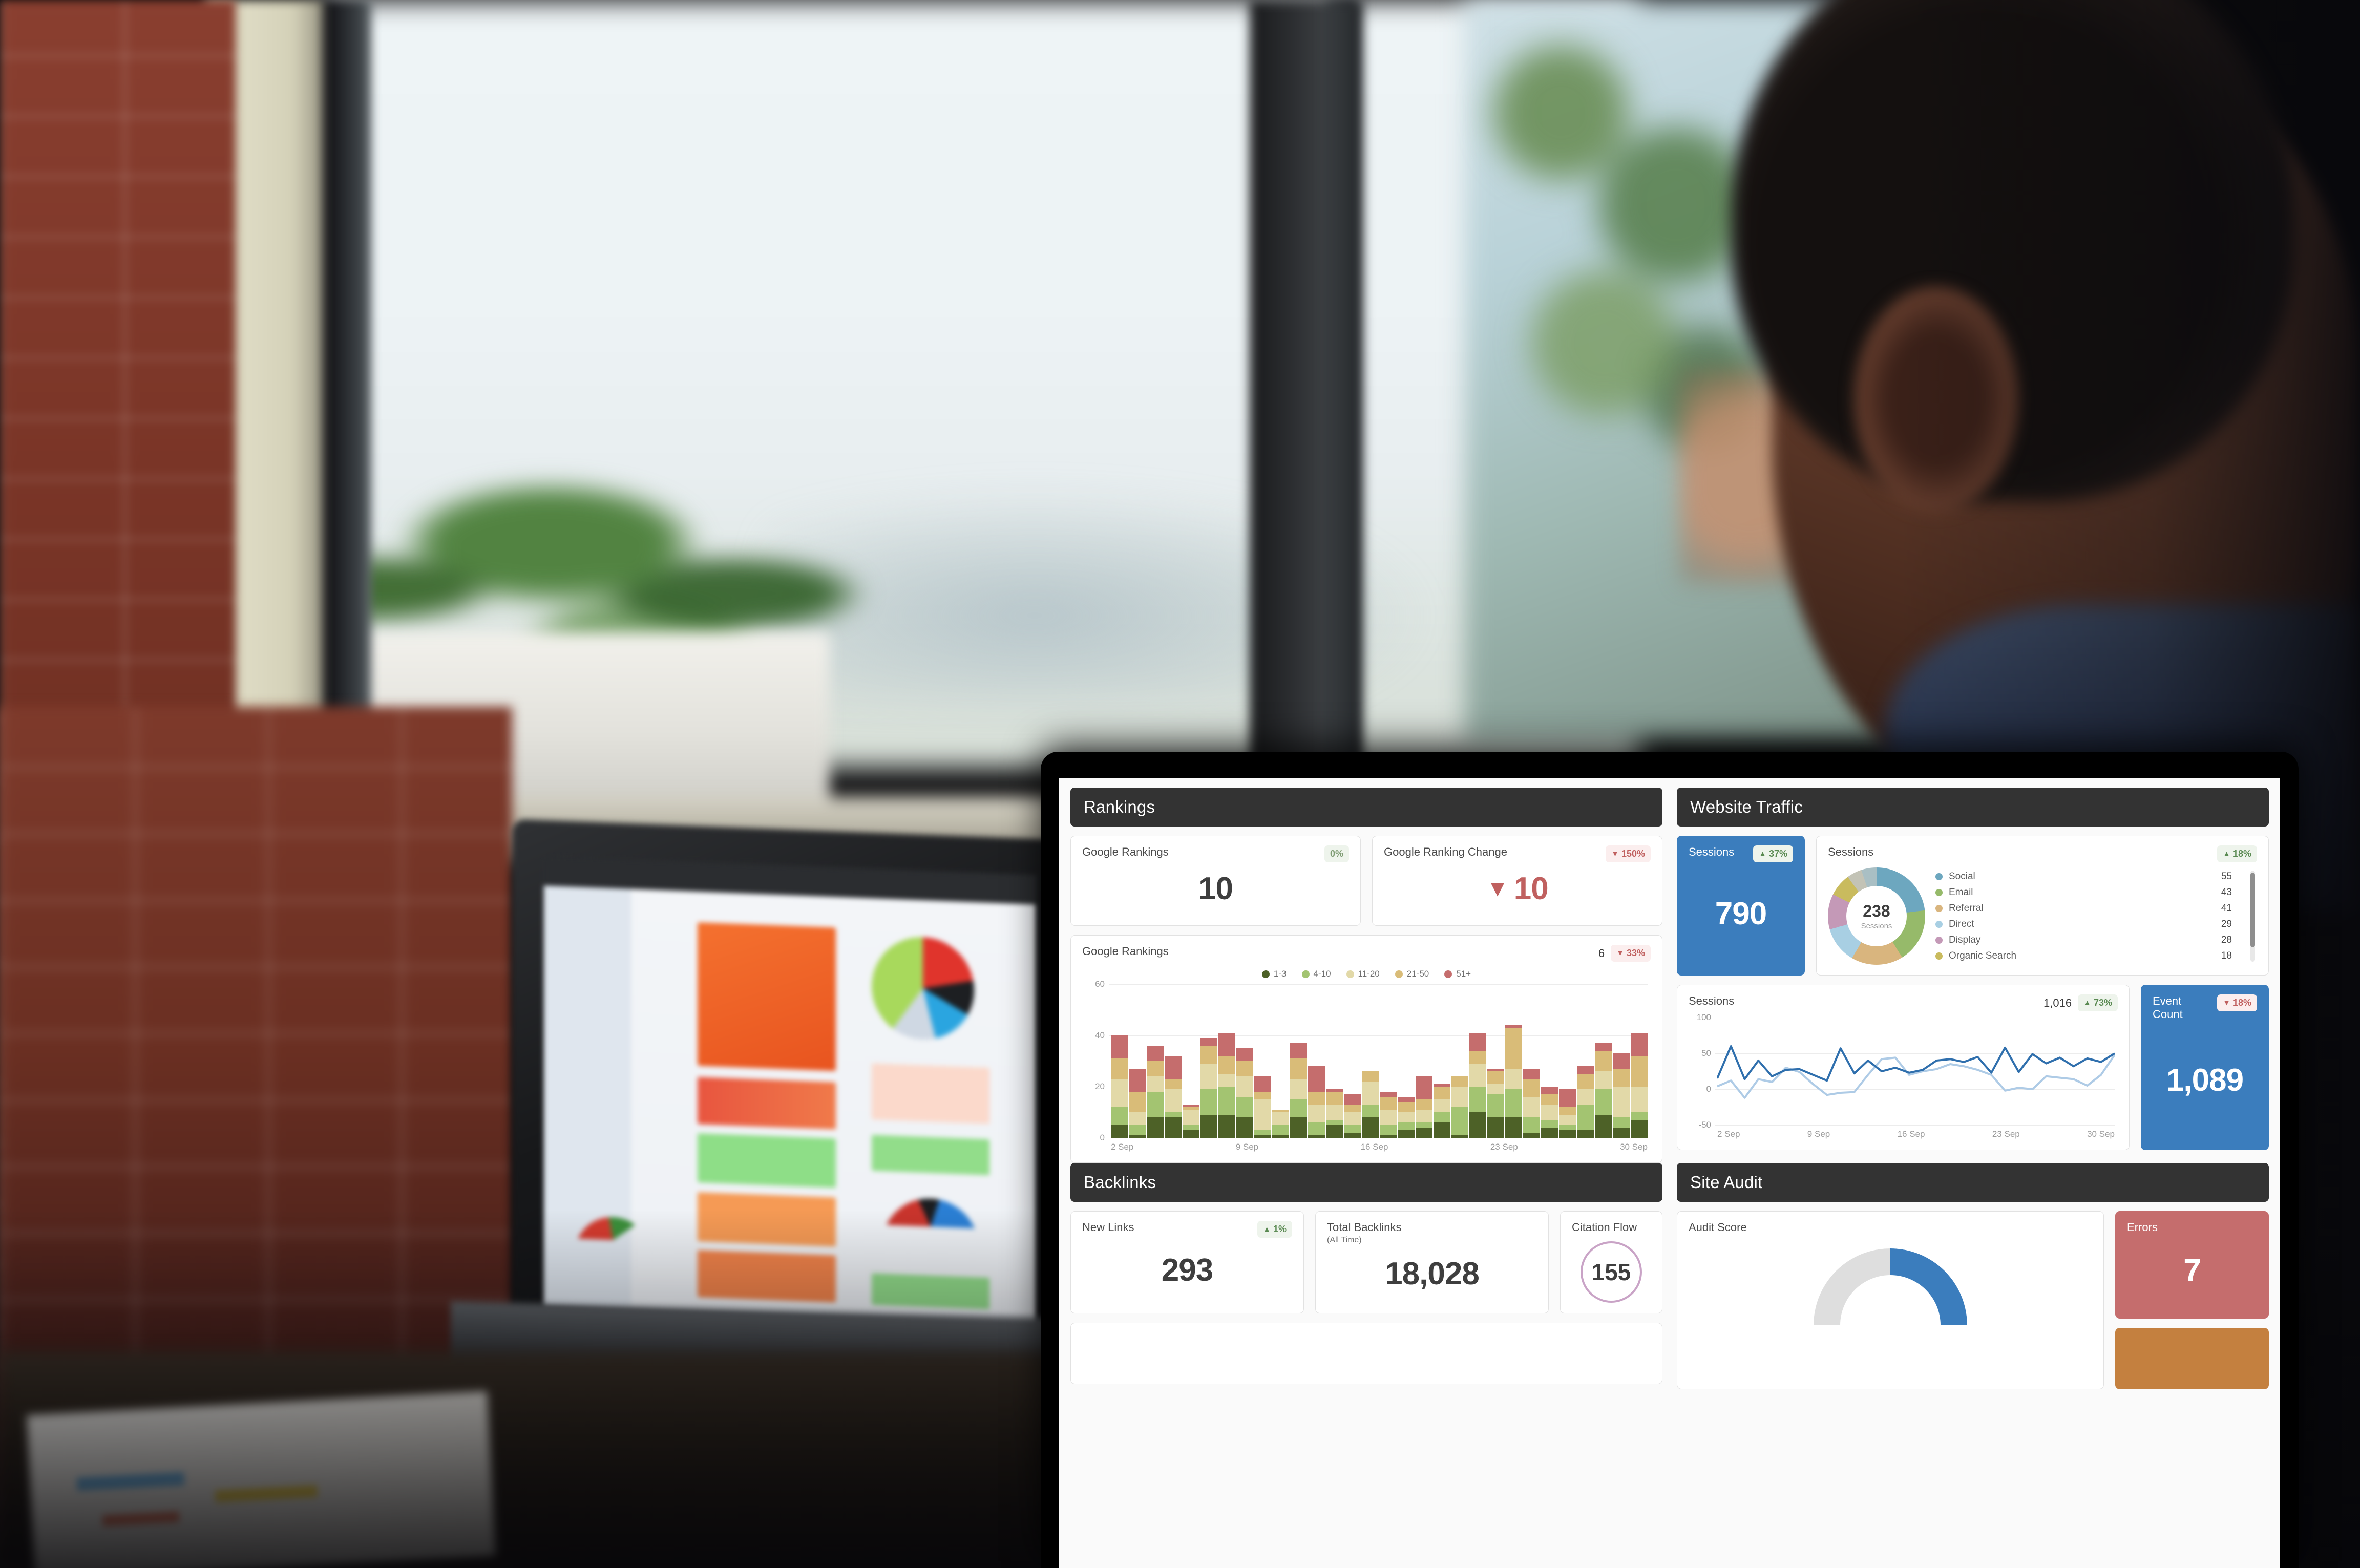 The height and width of the screenshot is (1568, 2360). I want to click on status-badge: ▲ 73%, so click(2098, 1002).